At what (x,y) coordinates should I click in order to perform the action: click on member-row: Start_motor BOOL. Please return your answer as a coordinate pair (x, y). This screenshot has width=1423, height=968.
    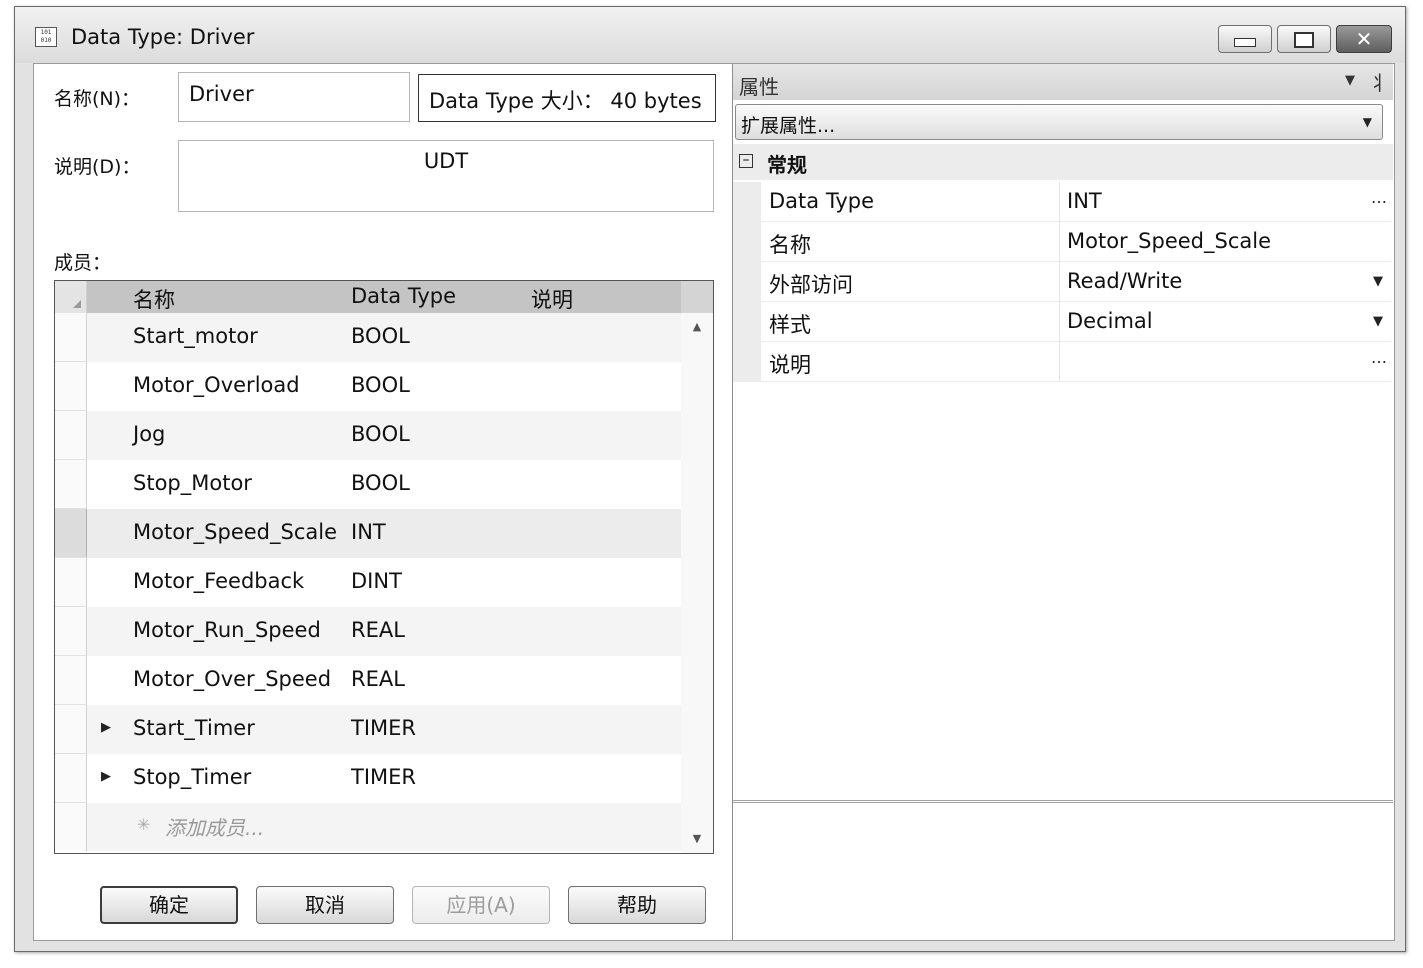
    Looking at the image, I should click on (368, 337).